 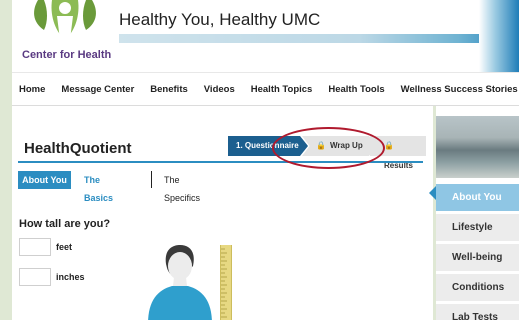 I want to click on active-pointer-icon, so click(x=432, y=193).